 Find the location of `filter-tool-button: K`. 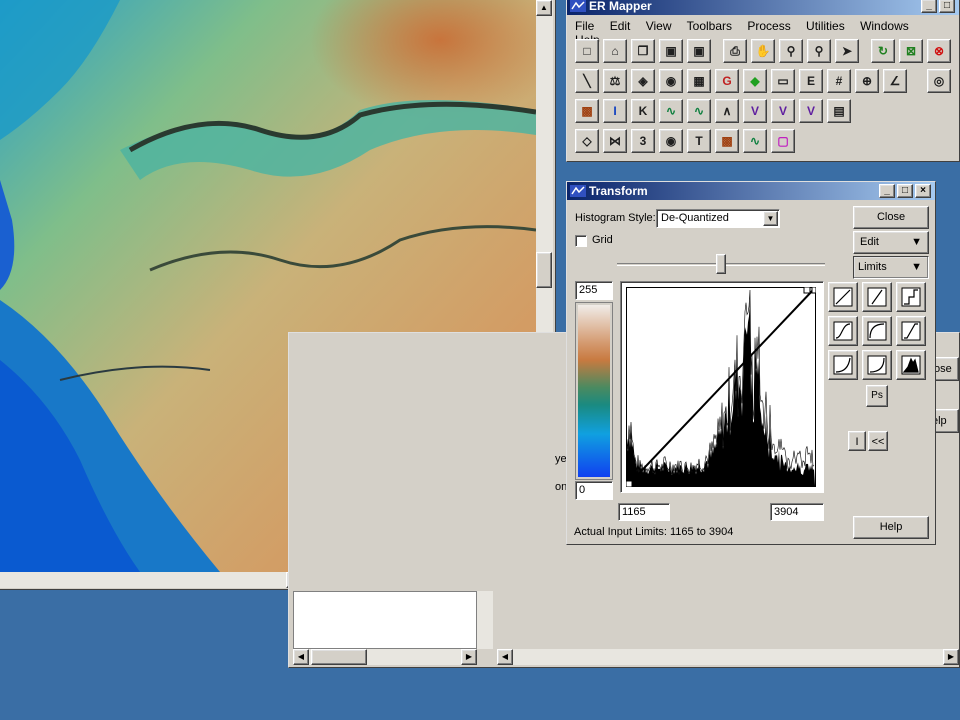

filter-tool-button: K is located at coordinates (643, 111).